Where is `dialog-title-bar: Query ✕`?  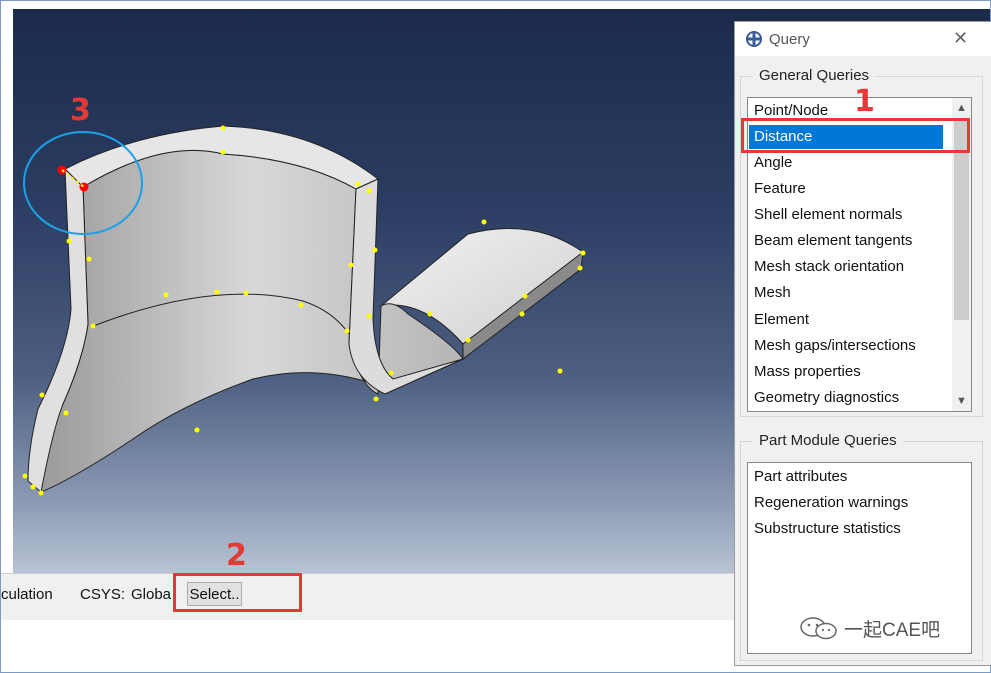
dialog-title-bar: Query ✕ is located at coordinates (863, 39).